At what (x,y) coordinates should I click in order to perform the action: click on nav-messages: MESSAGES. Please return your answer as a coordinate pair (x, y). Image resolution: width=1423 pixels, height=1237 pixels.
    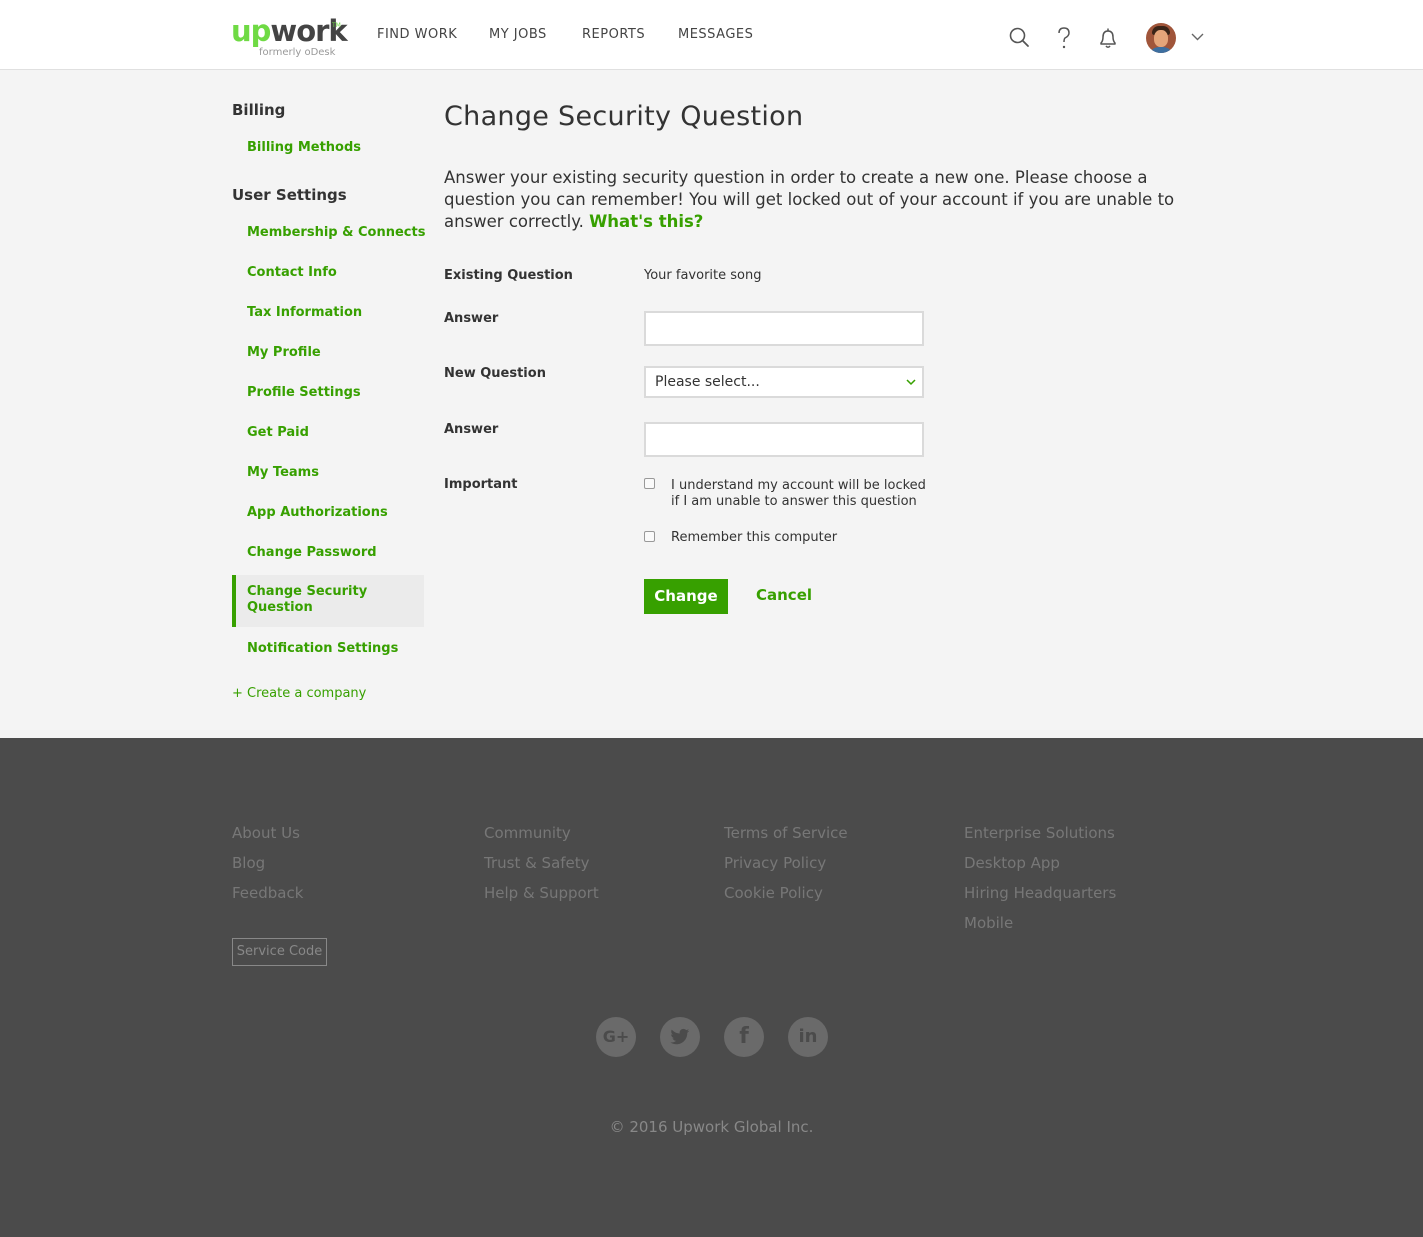
    Looking at the image, I should click on (715, 34).